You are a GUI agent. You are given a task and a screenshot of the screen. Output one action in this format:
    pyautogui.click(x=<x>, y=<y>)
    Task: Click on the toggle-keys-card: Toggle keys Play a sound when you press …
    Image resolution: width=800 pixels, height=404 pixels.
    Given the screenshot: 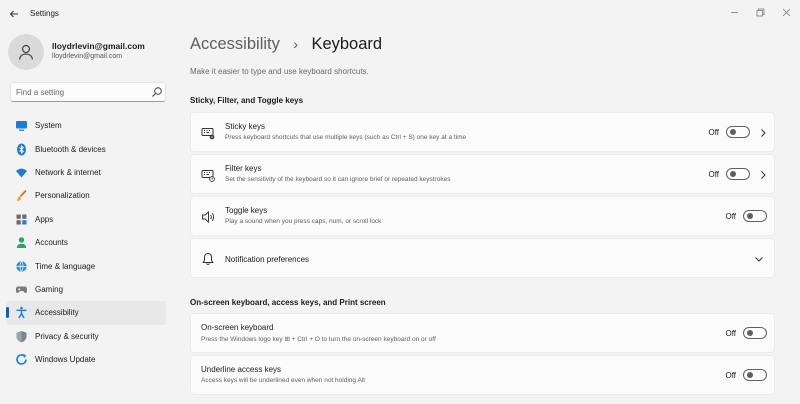 What is the action you would take?
    pyautogui.click(x=482, y=216)
    